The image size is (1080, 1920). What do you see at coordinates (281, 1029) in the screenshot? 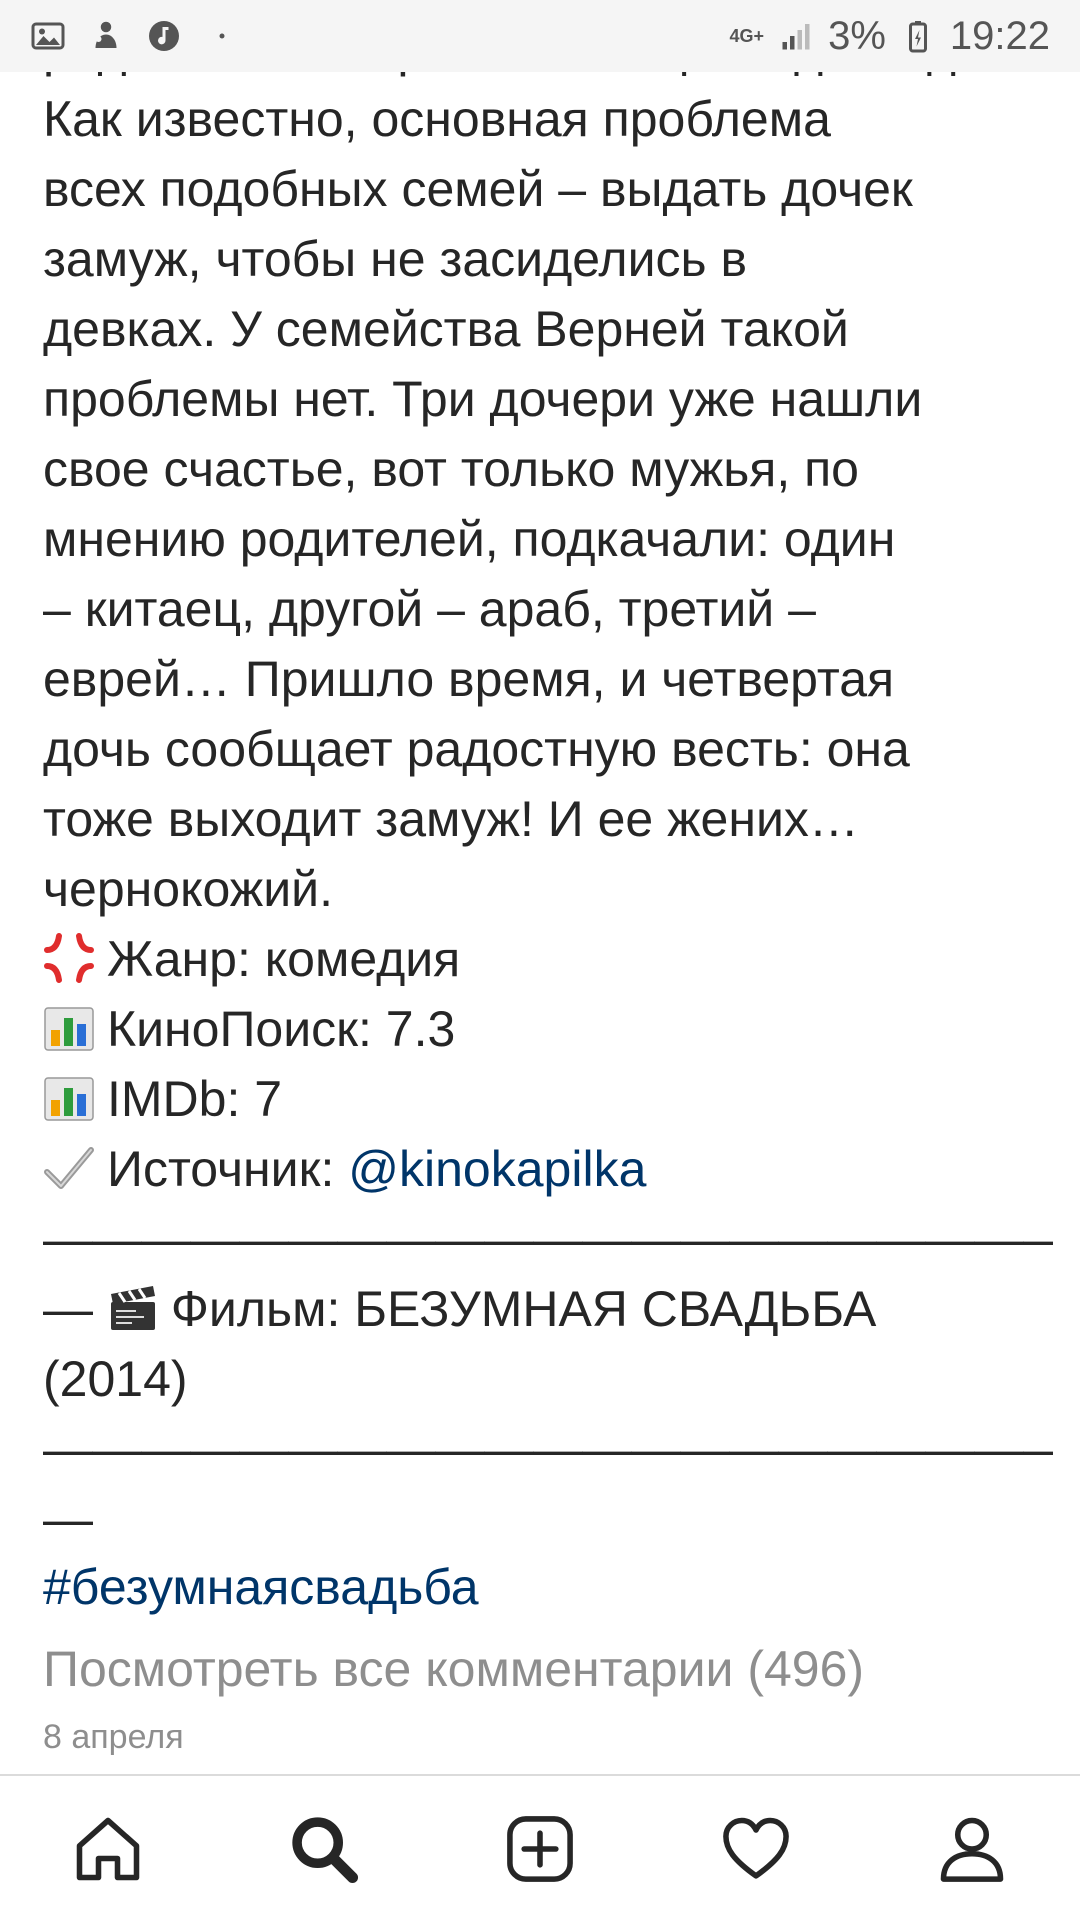
I see `kinopoisk-label: КиноПоиск: 7.3` at bounding box center [281, 1029].